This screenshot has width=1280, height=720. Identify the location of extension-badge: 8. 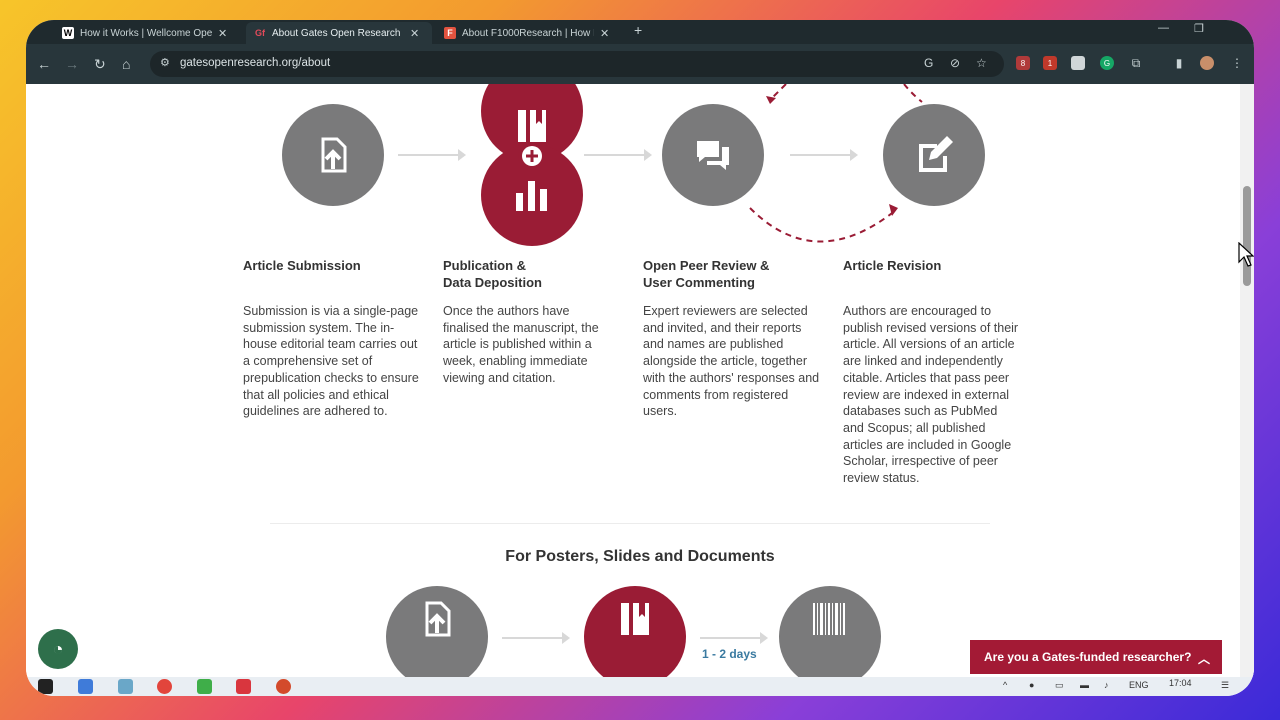
(1023, 63).